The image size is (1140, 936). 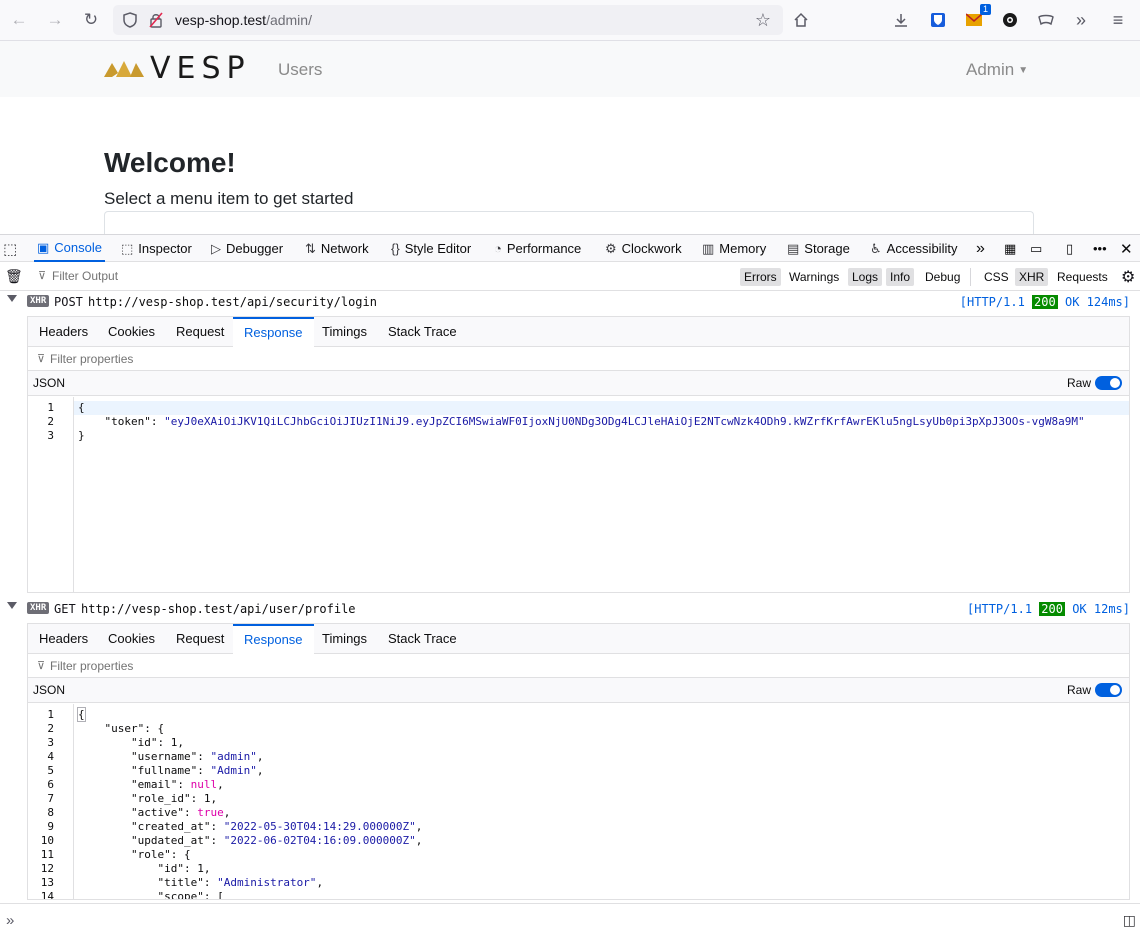 I want to click on request-url: http://vesp-shop.test/api/security/login, so click(x=232, y=302).